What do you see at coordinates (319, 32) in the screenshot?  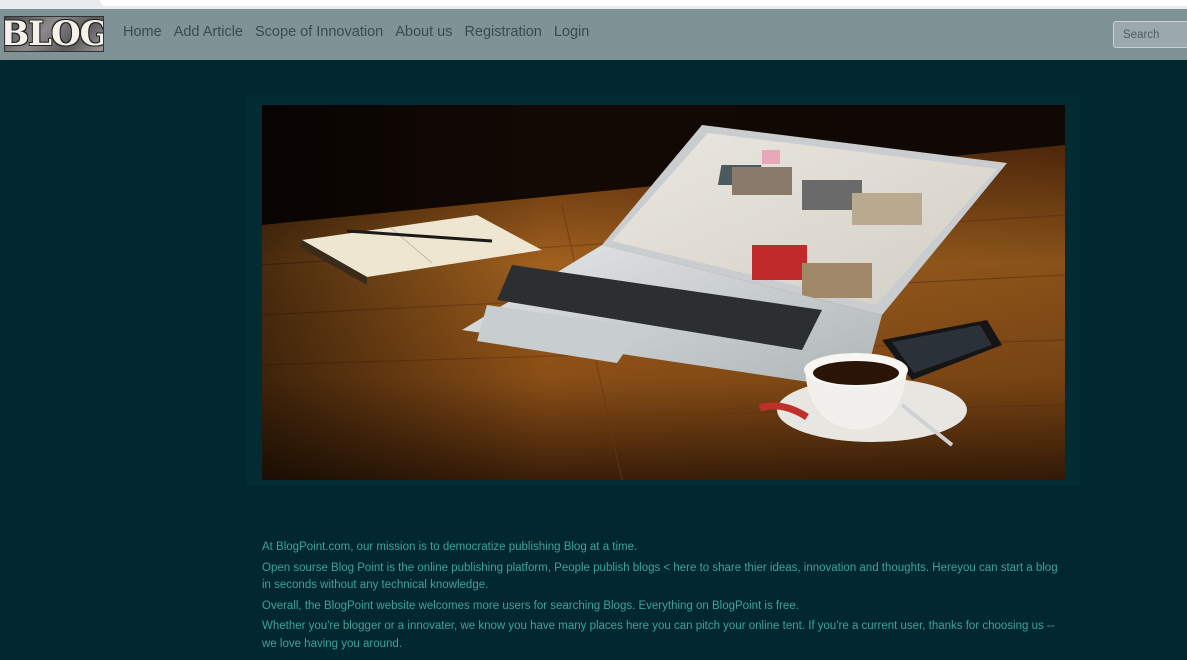 I see `nav-link-scope-of-innovation: Scope of Innovation` at bounding box center [319, 32].